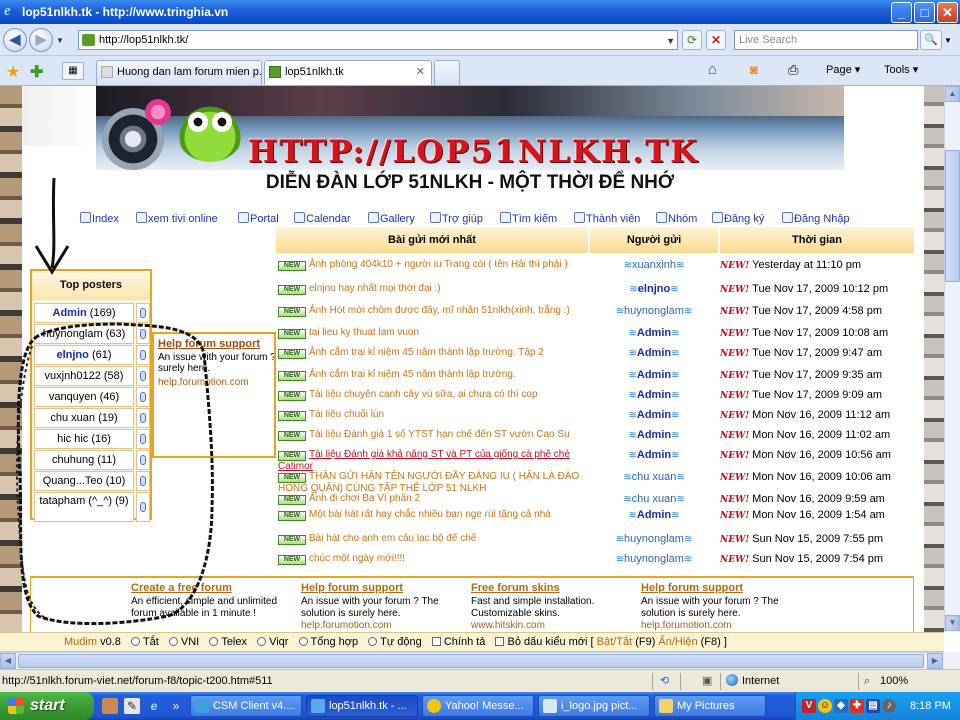  Describe the element at coordinates (793, 70) in the screenshot. I see `print-icon: ⎙` at that location.